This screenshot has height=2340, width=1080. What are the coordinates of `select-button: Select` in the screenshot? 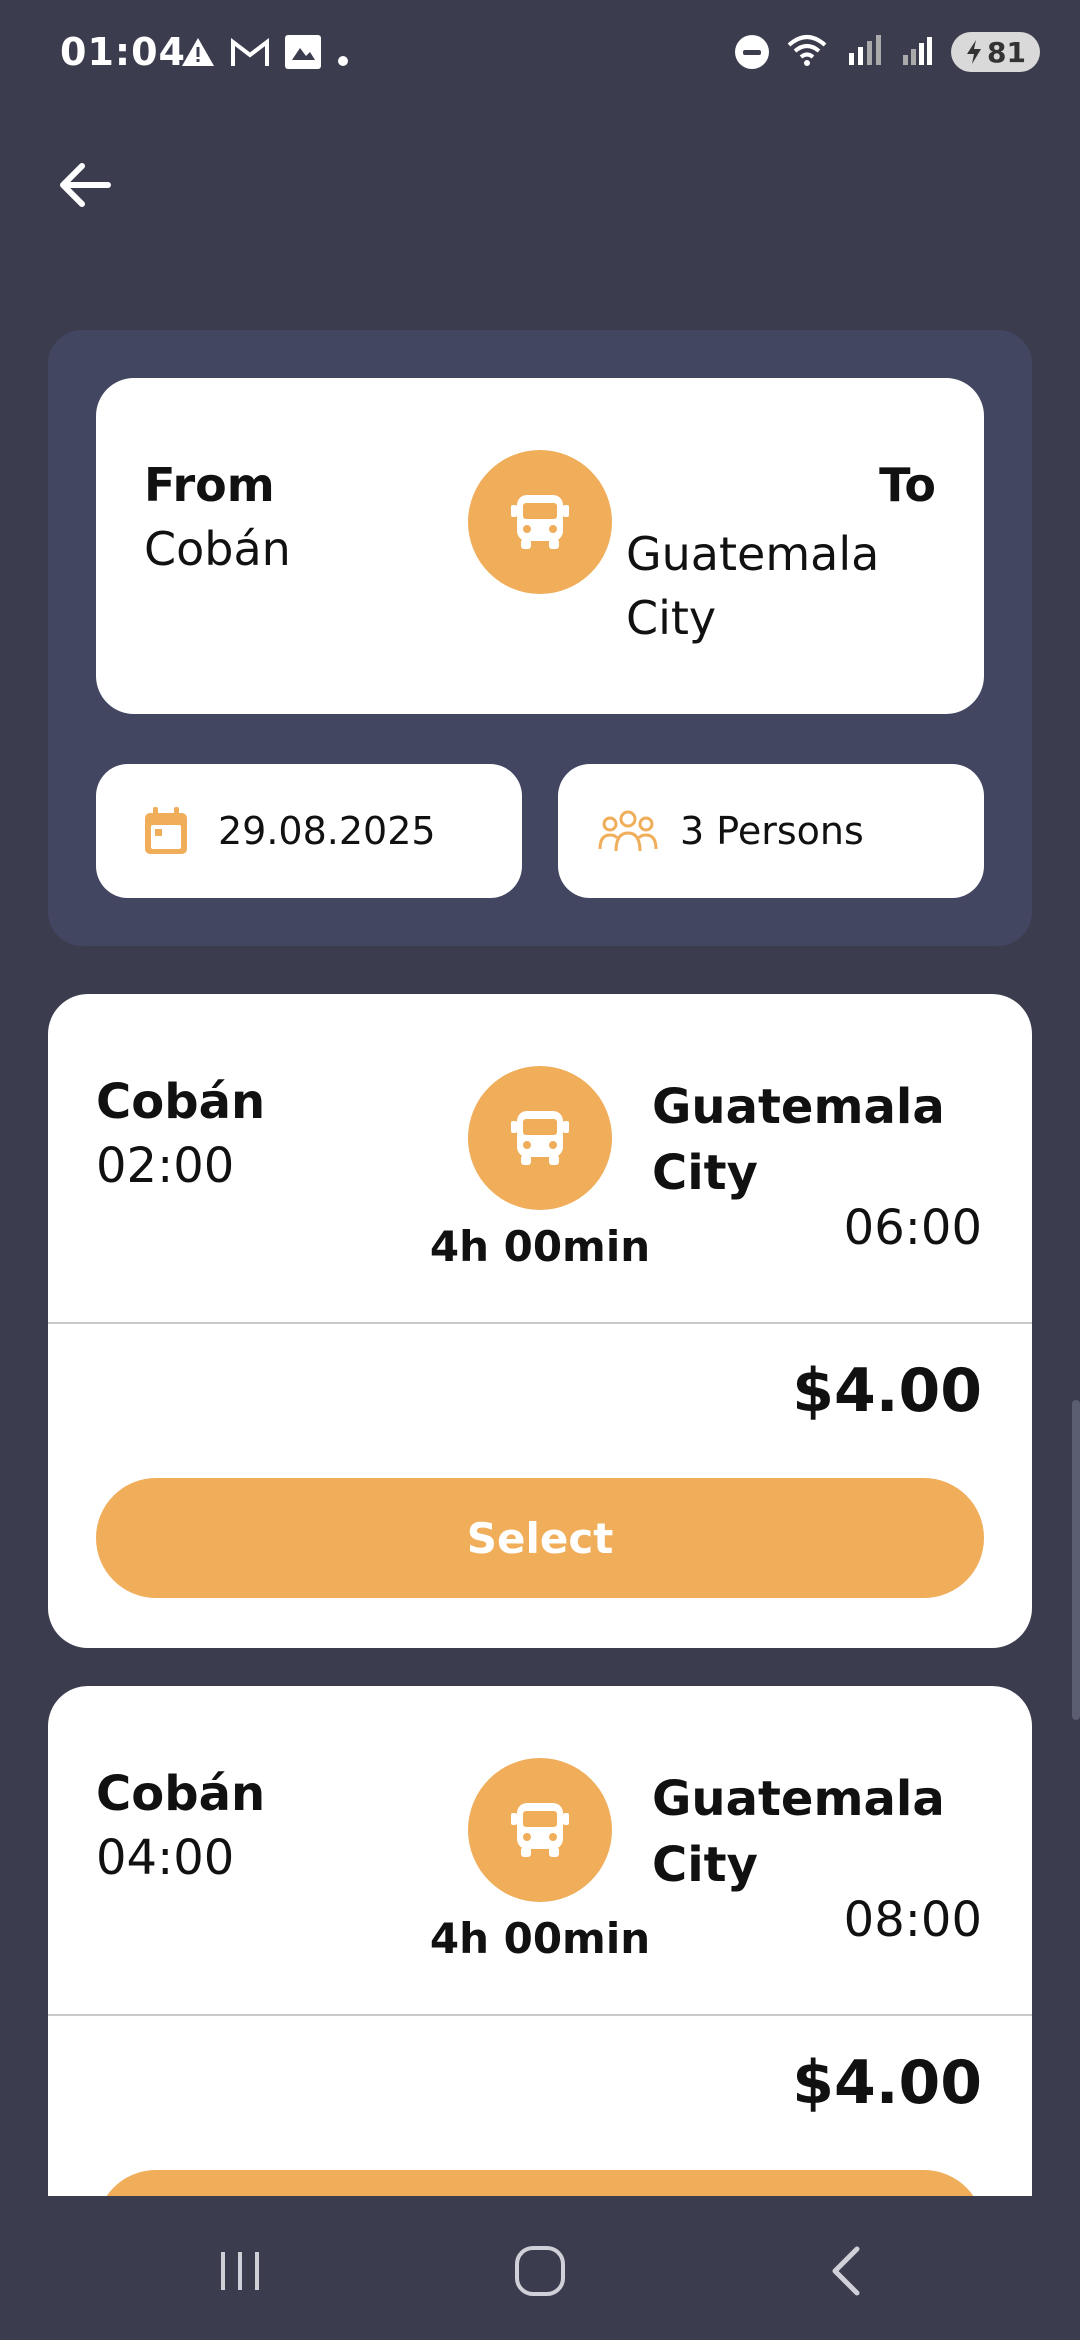 It's located at (540, 1538).